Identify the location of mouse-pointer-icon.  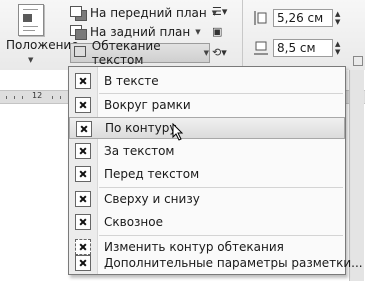
(178, 132).